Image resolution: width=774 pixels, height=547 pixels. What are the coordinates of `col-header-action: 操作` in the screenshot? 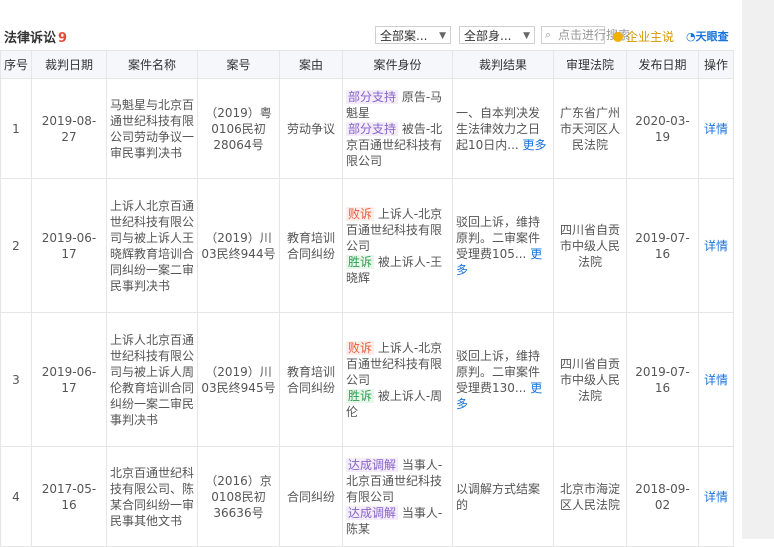 It's located at (716, 64).